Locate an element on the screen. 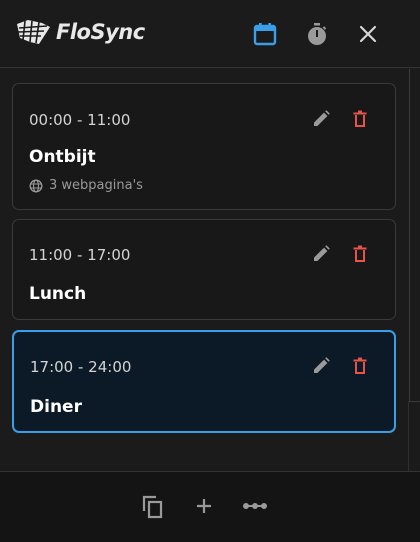  calendar-icon is located at coordinates (265, 34).